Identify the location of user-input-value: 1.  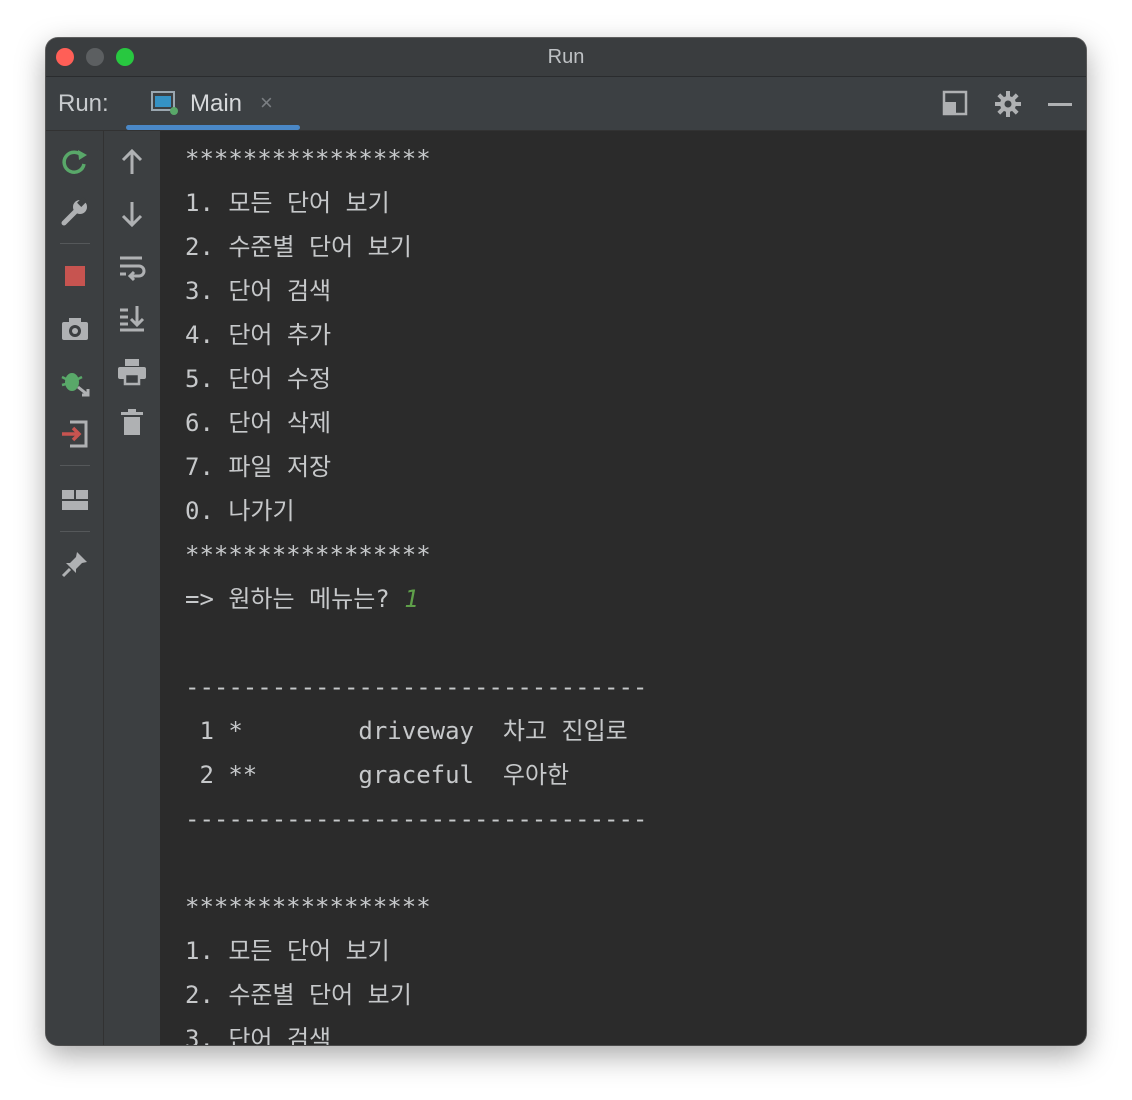
(411, 599).